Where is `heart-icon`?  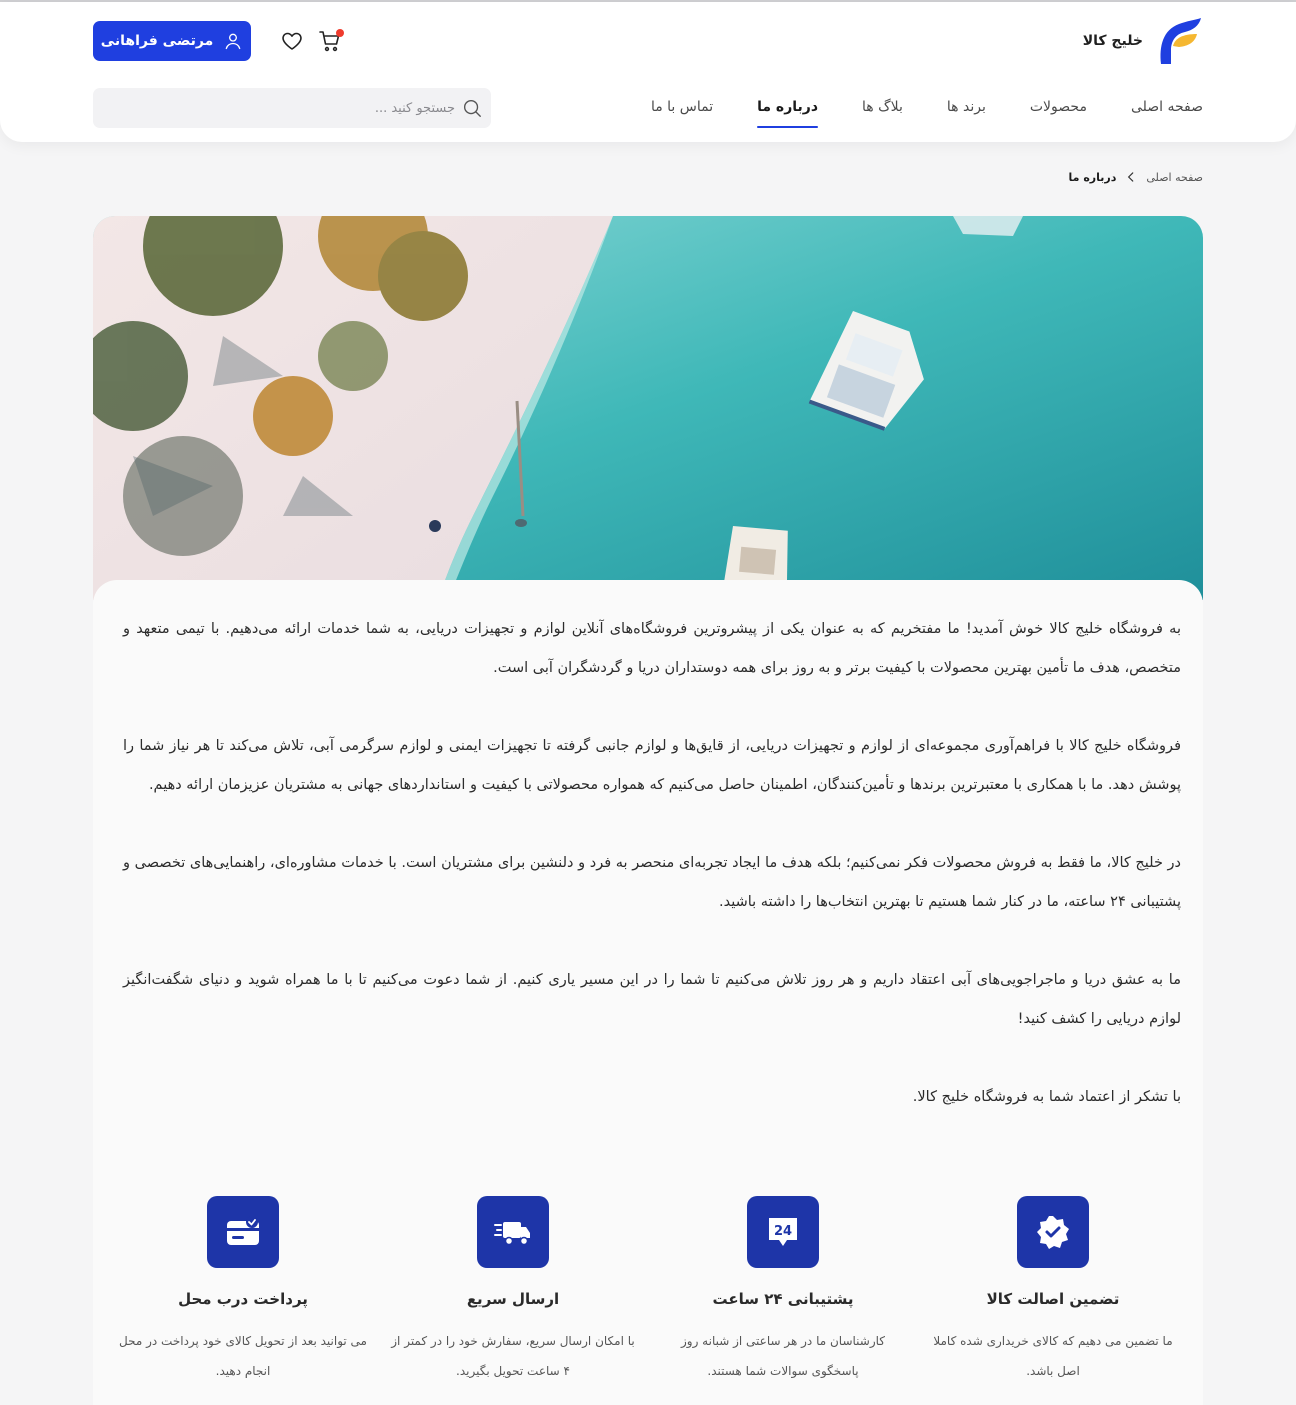
heart-icon is located at coordinates (292, 41).